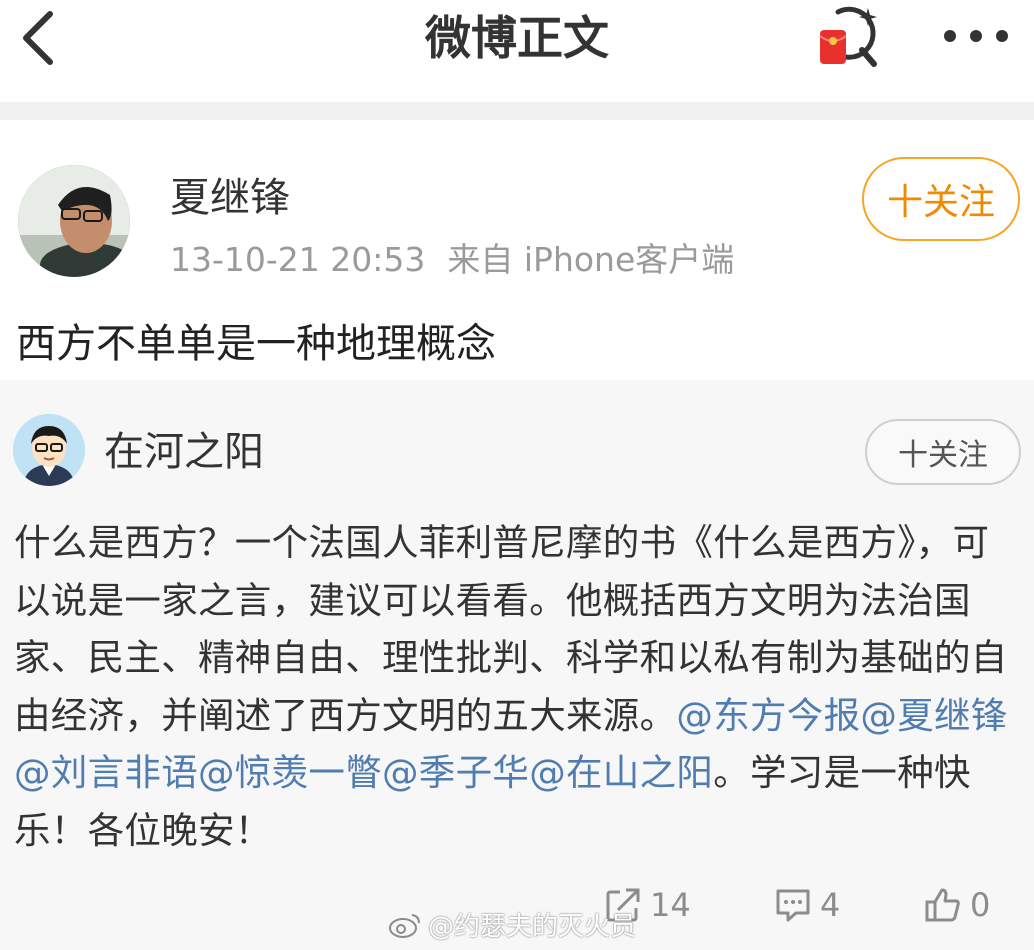 The image size is (1034, 950). Describe the element at coordinates (621, 772) in the screenshot. I see `mention-link: @在山之阳` at that location.